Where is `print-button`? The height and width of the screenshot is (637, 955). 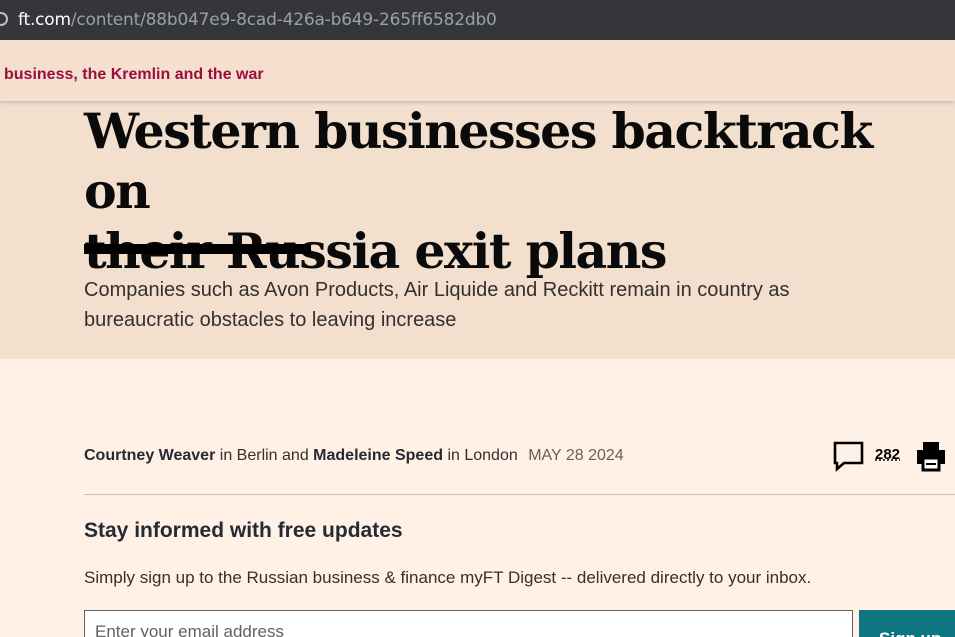
print-button is located at coordinates (931, 456).